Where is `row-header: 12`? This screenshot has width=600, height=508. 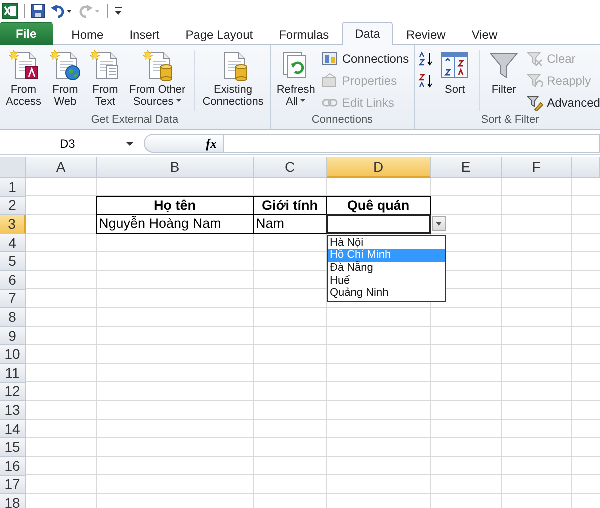
row-header: 12 is located at coordinates (13, 392).